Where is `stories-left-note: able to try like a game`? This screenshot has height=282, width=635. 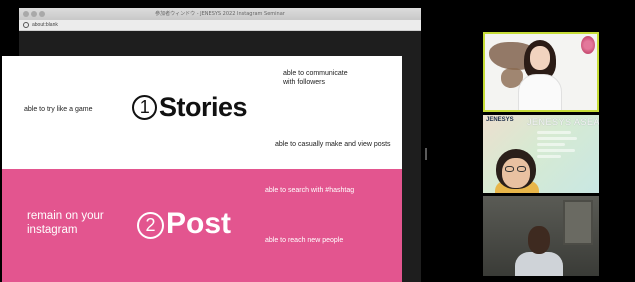
stories-left-note: able to try like a game is located at coordinates (58, 109).